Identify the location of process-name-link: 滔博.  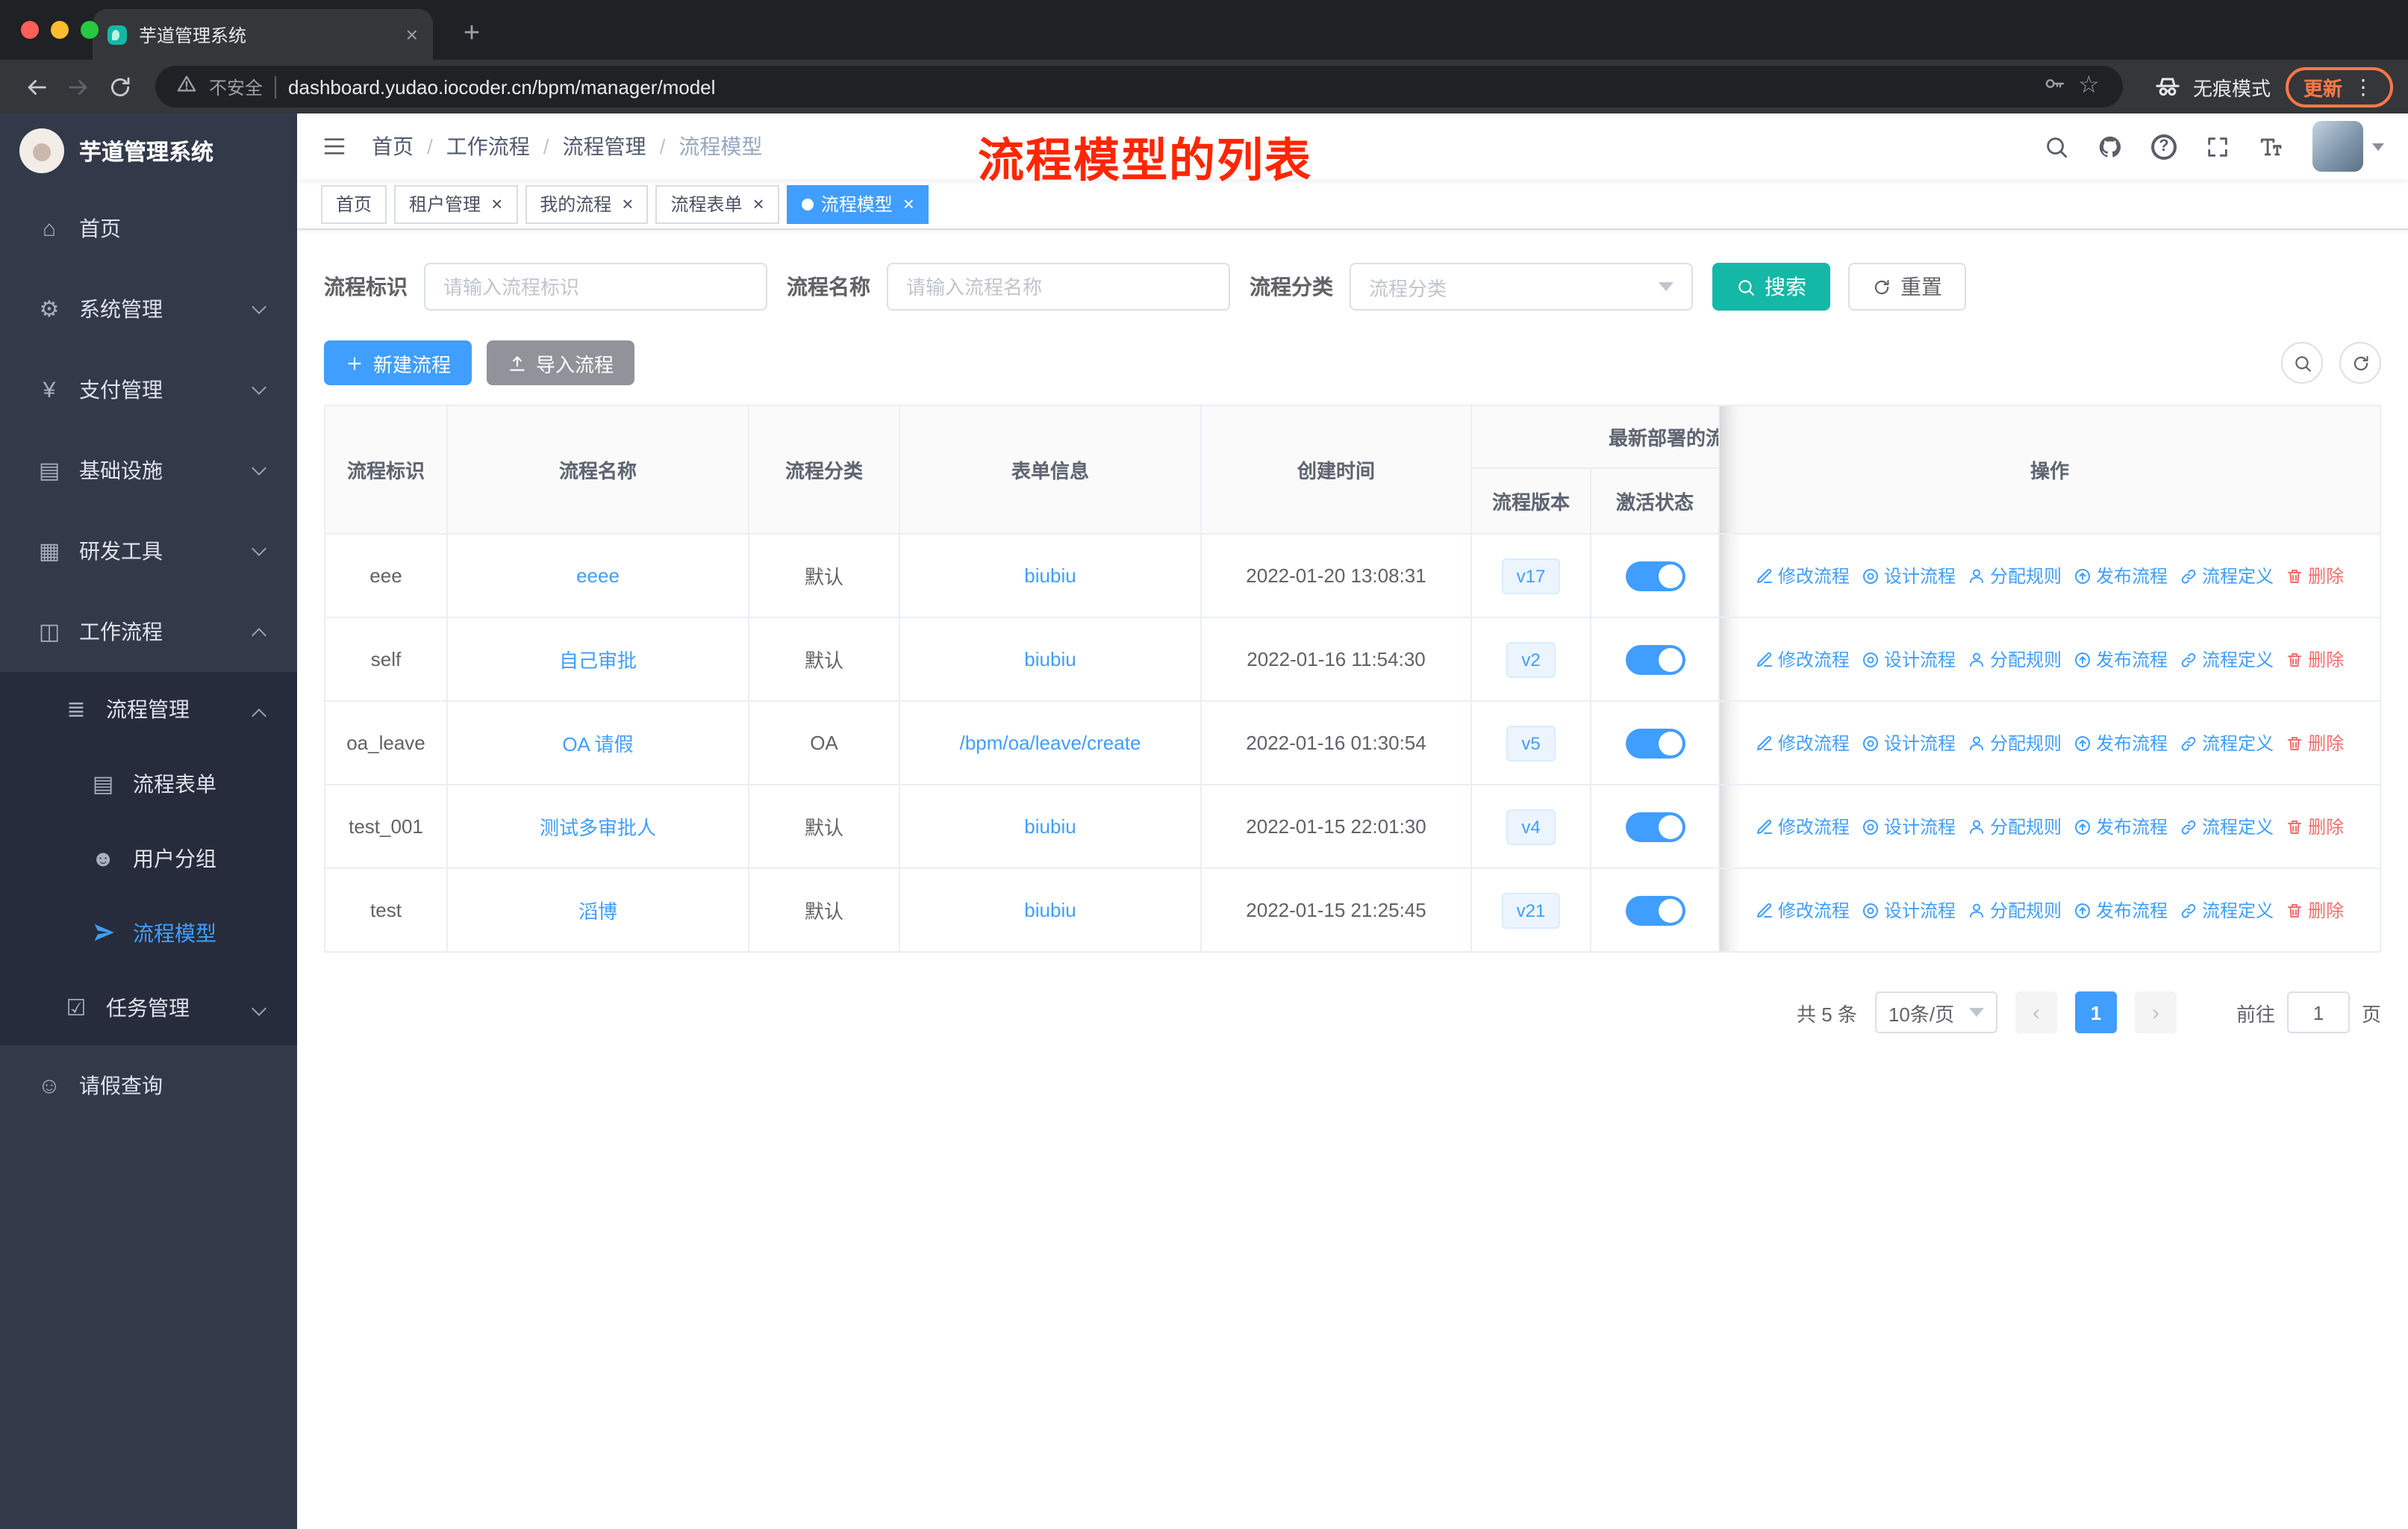
(597, 911).